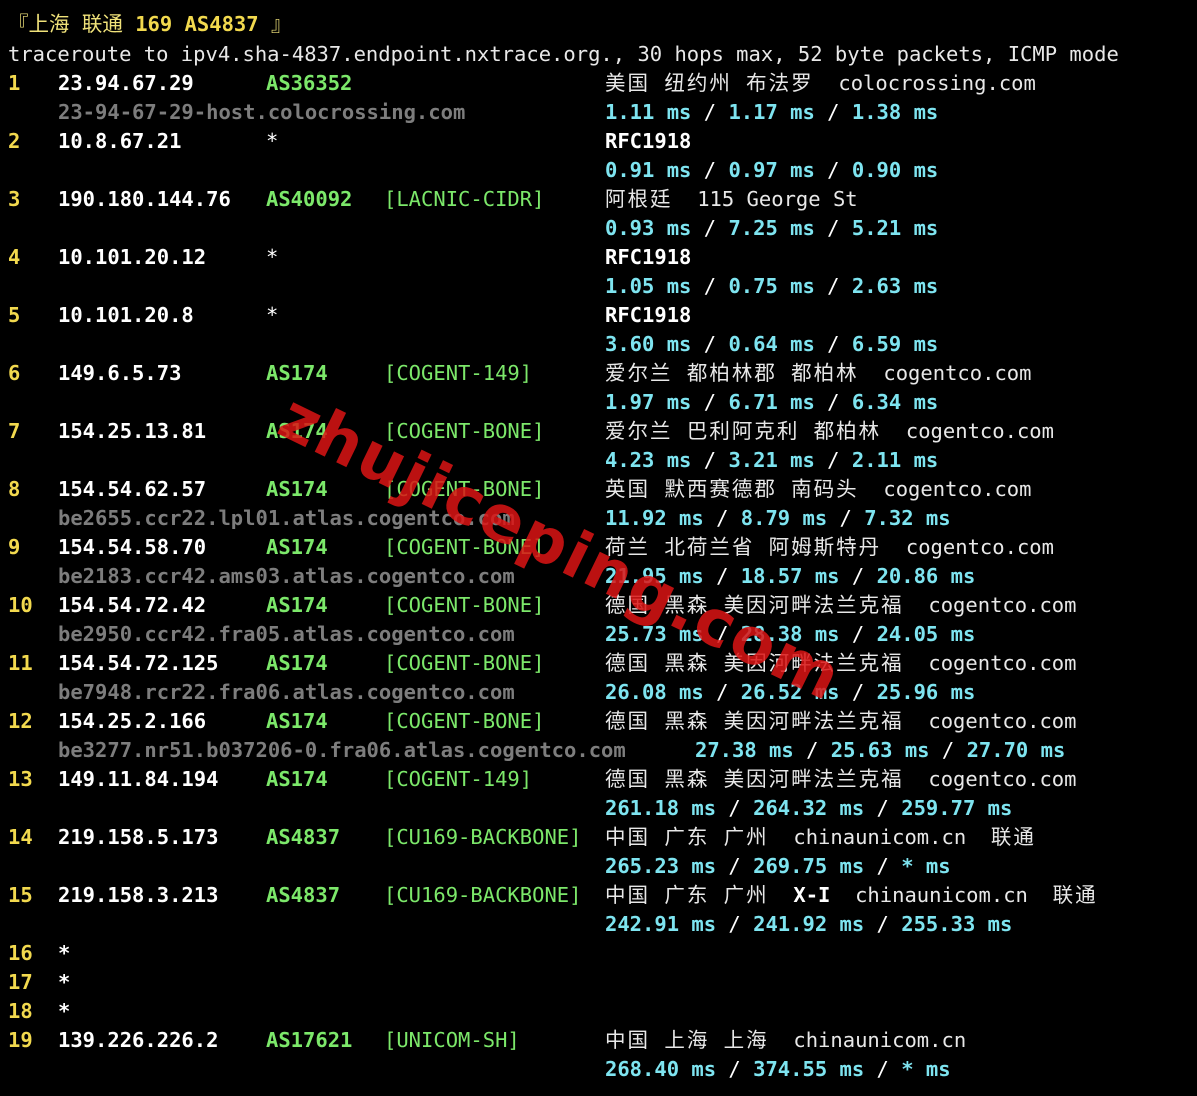  I want to click on hop-net-tag: [LACNIC-CIDR], so click(464, 199).